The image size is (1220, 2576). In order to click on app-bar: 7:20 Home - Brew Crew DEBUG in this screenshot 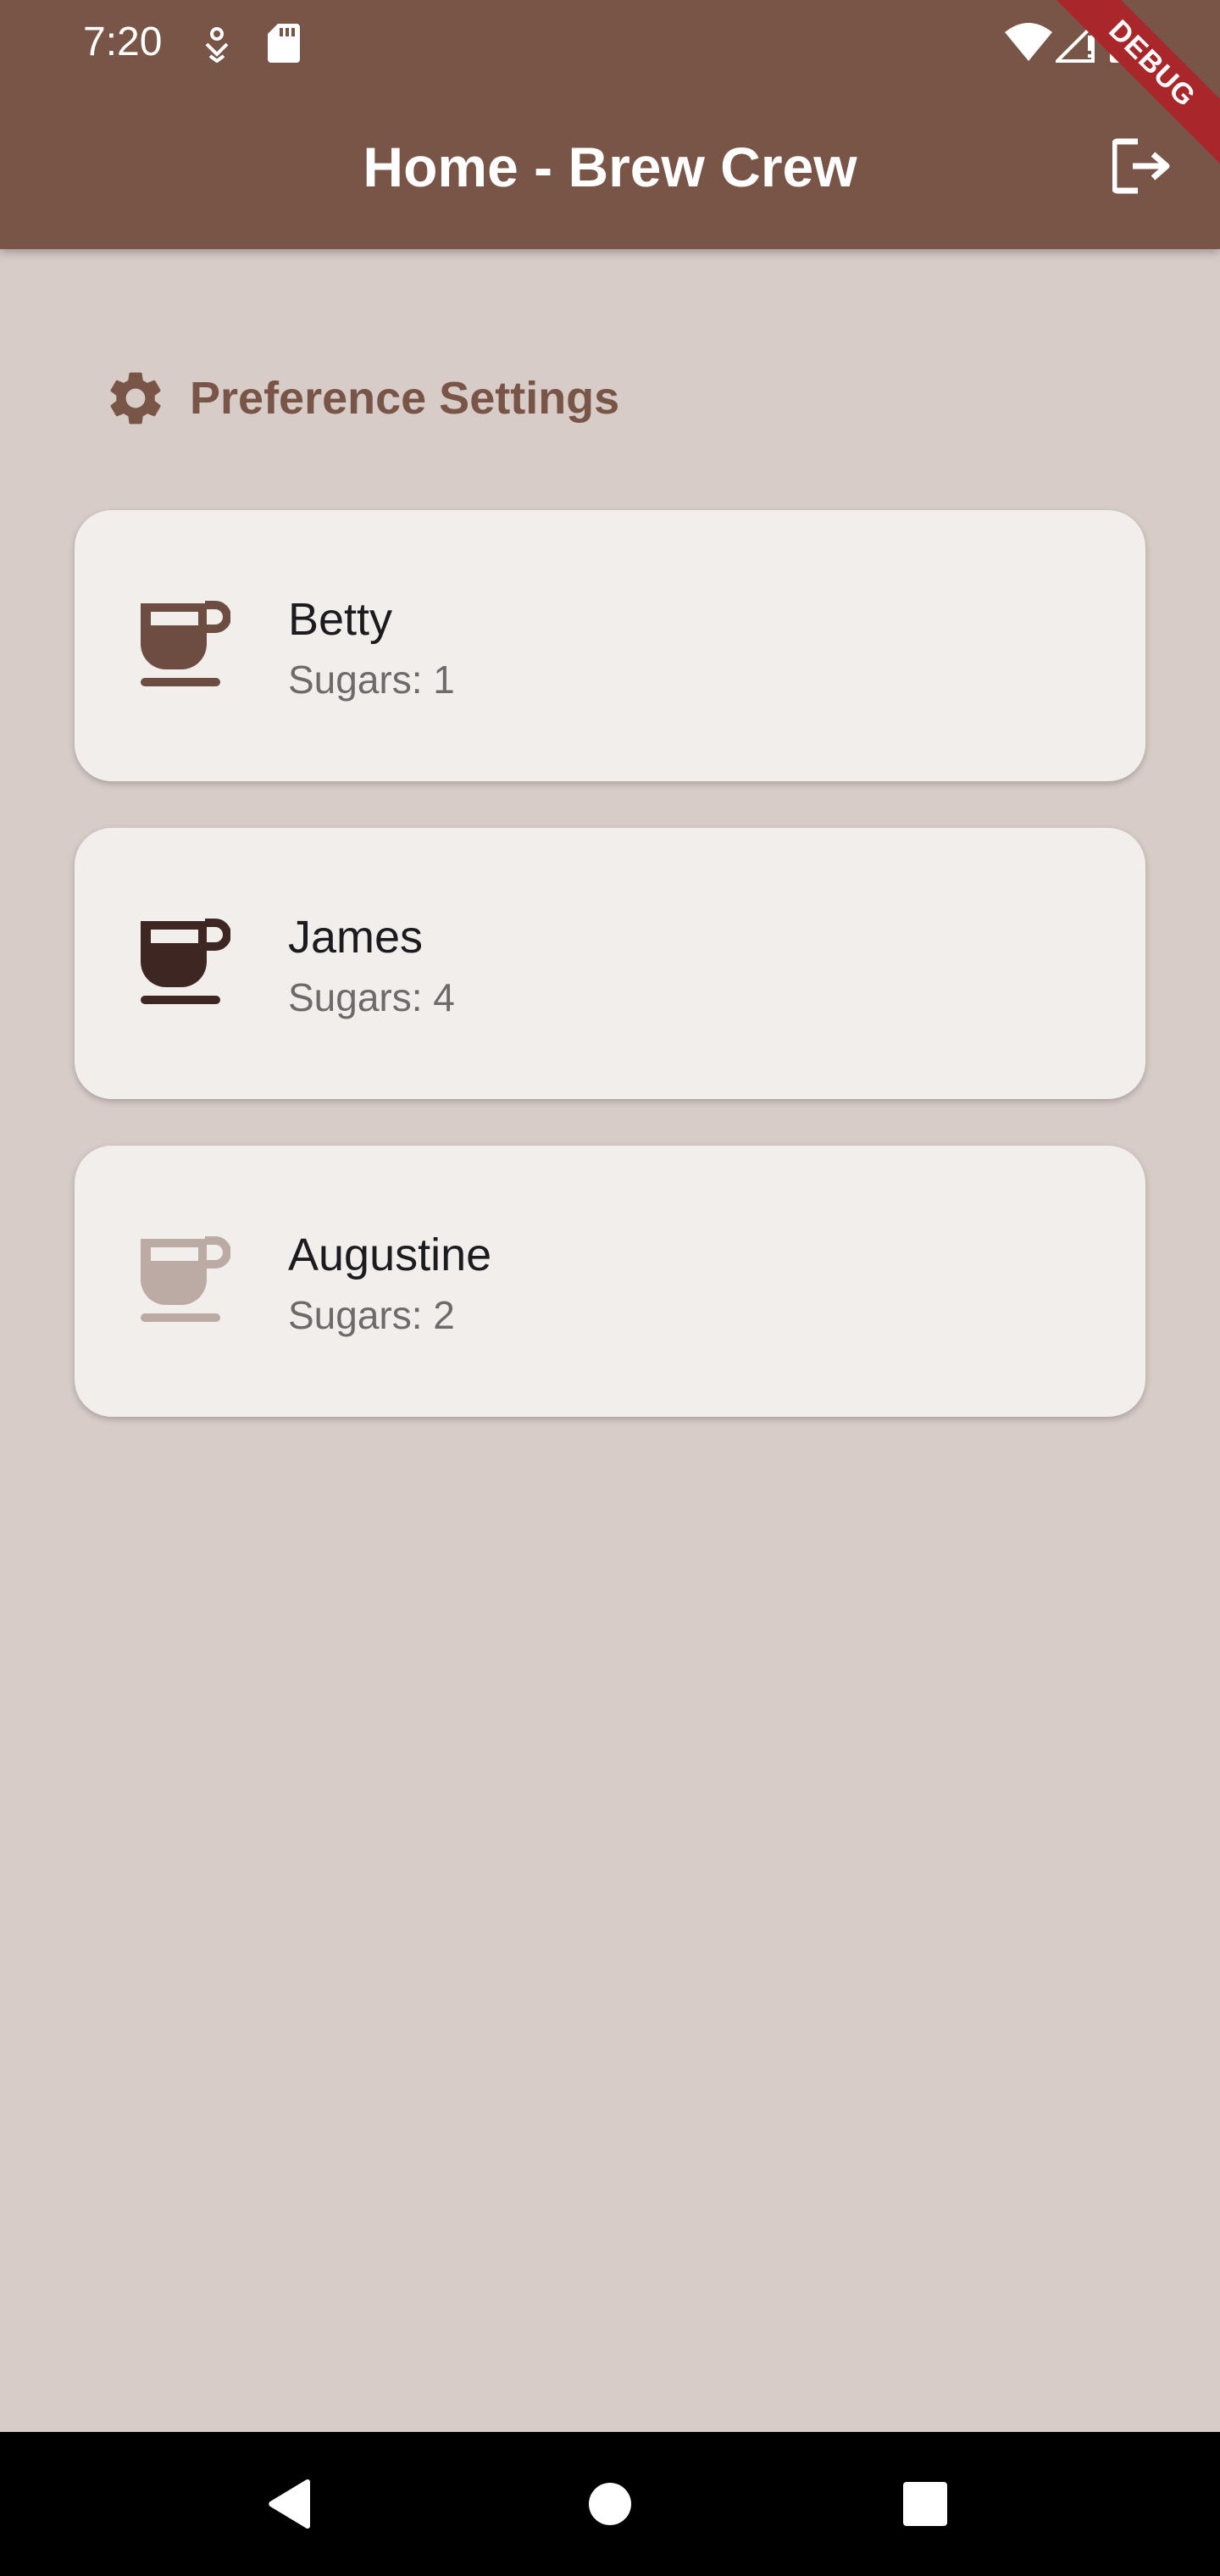, I will do `click(610, 124)`.